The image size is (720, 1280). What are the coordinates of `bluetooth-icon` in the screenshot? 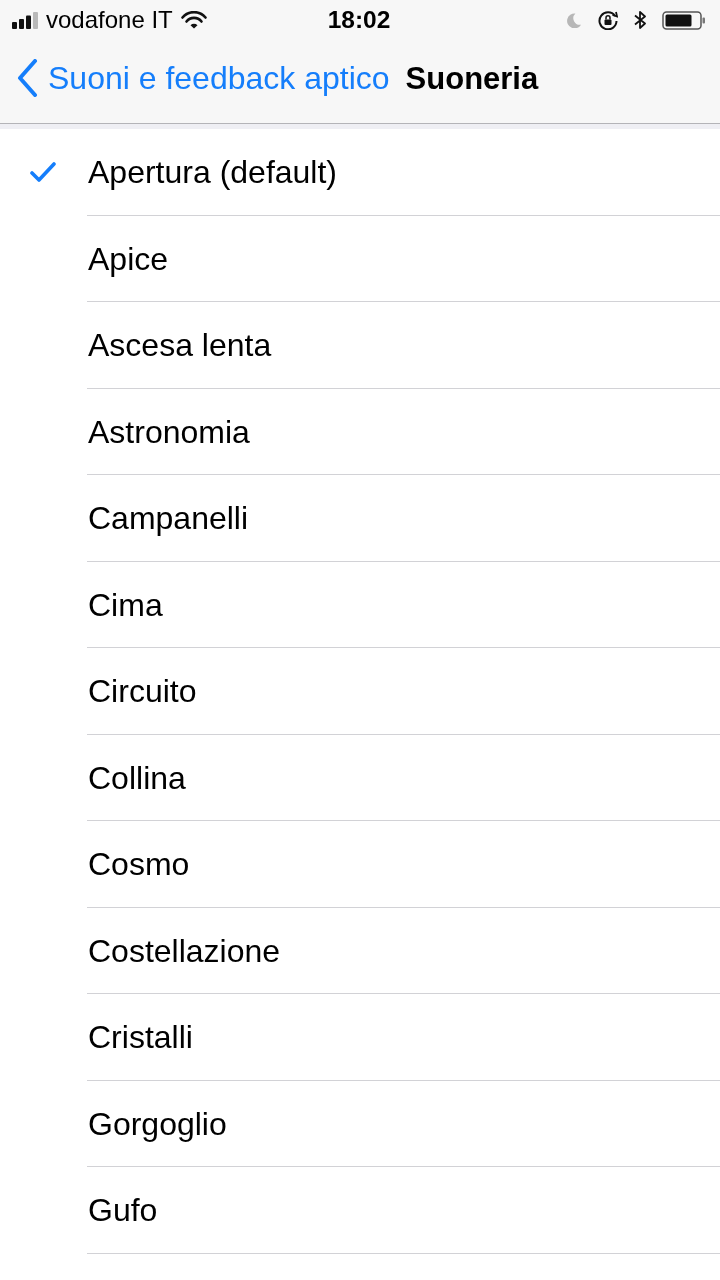 It's located at (640, 20).